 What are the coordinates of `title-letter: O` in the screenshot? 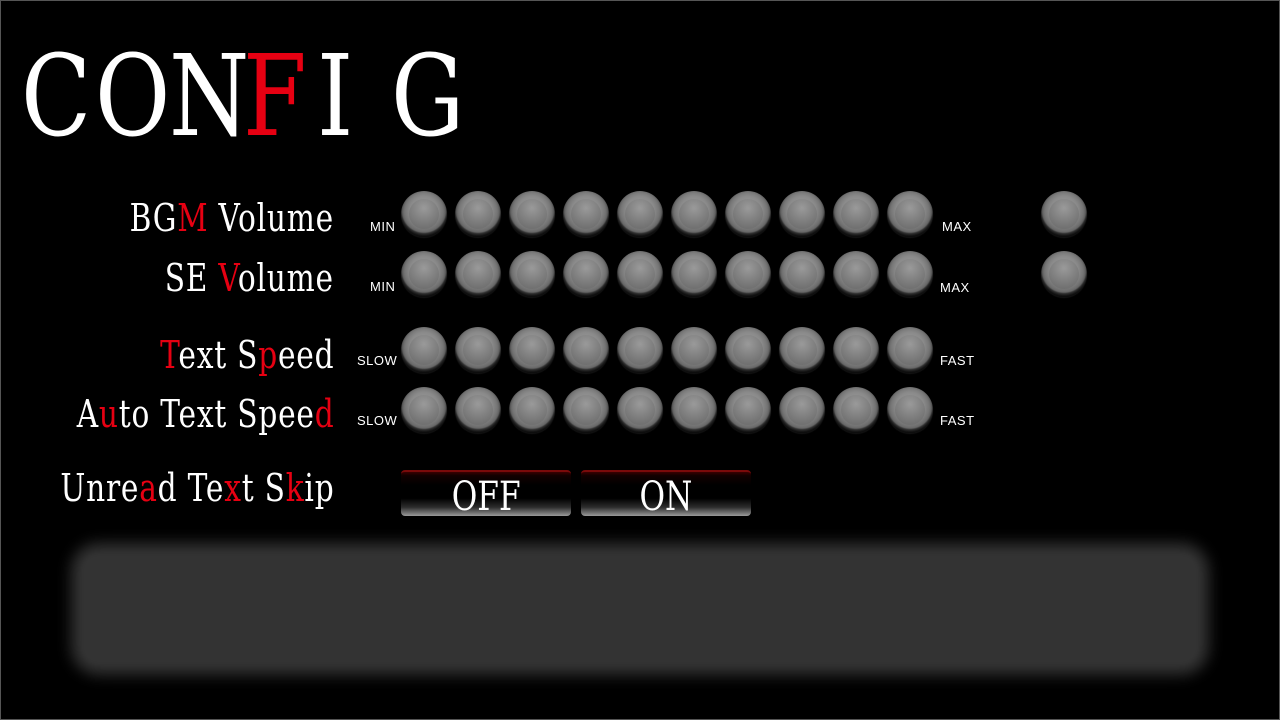 It's located at (133, 97).